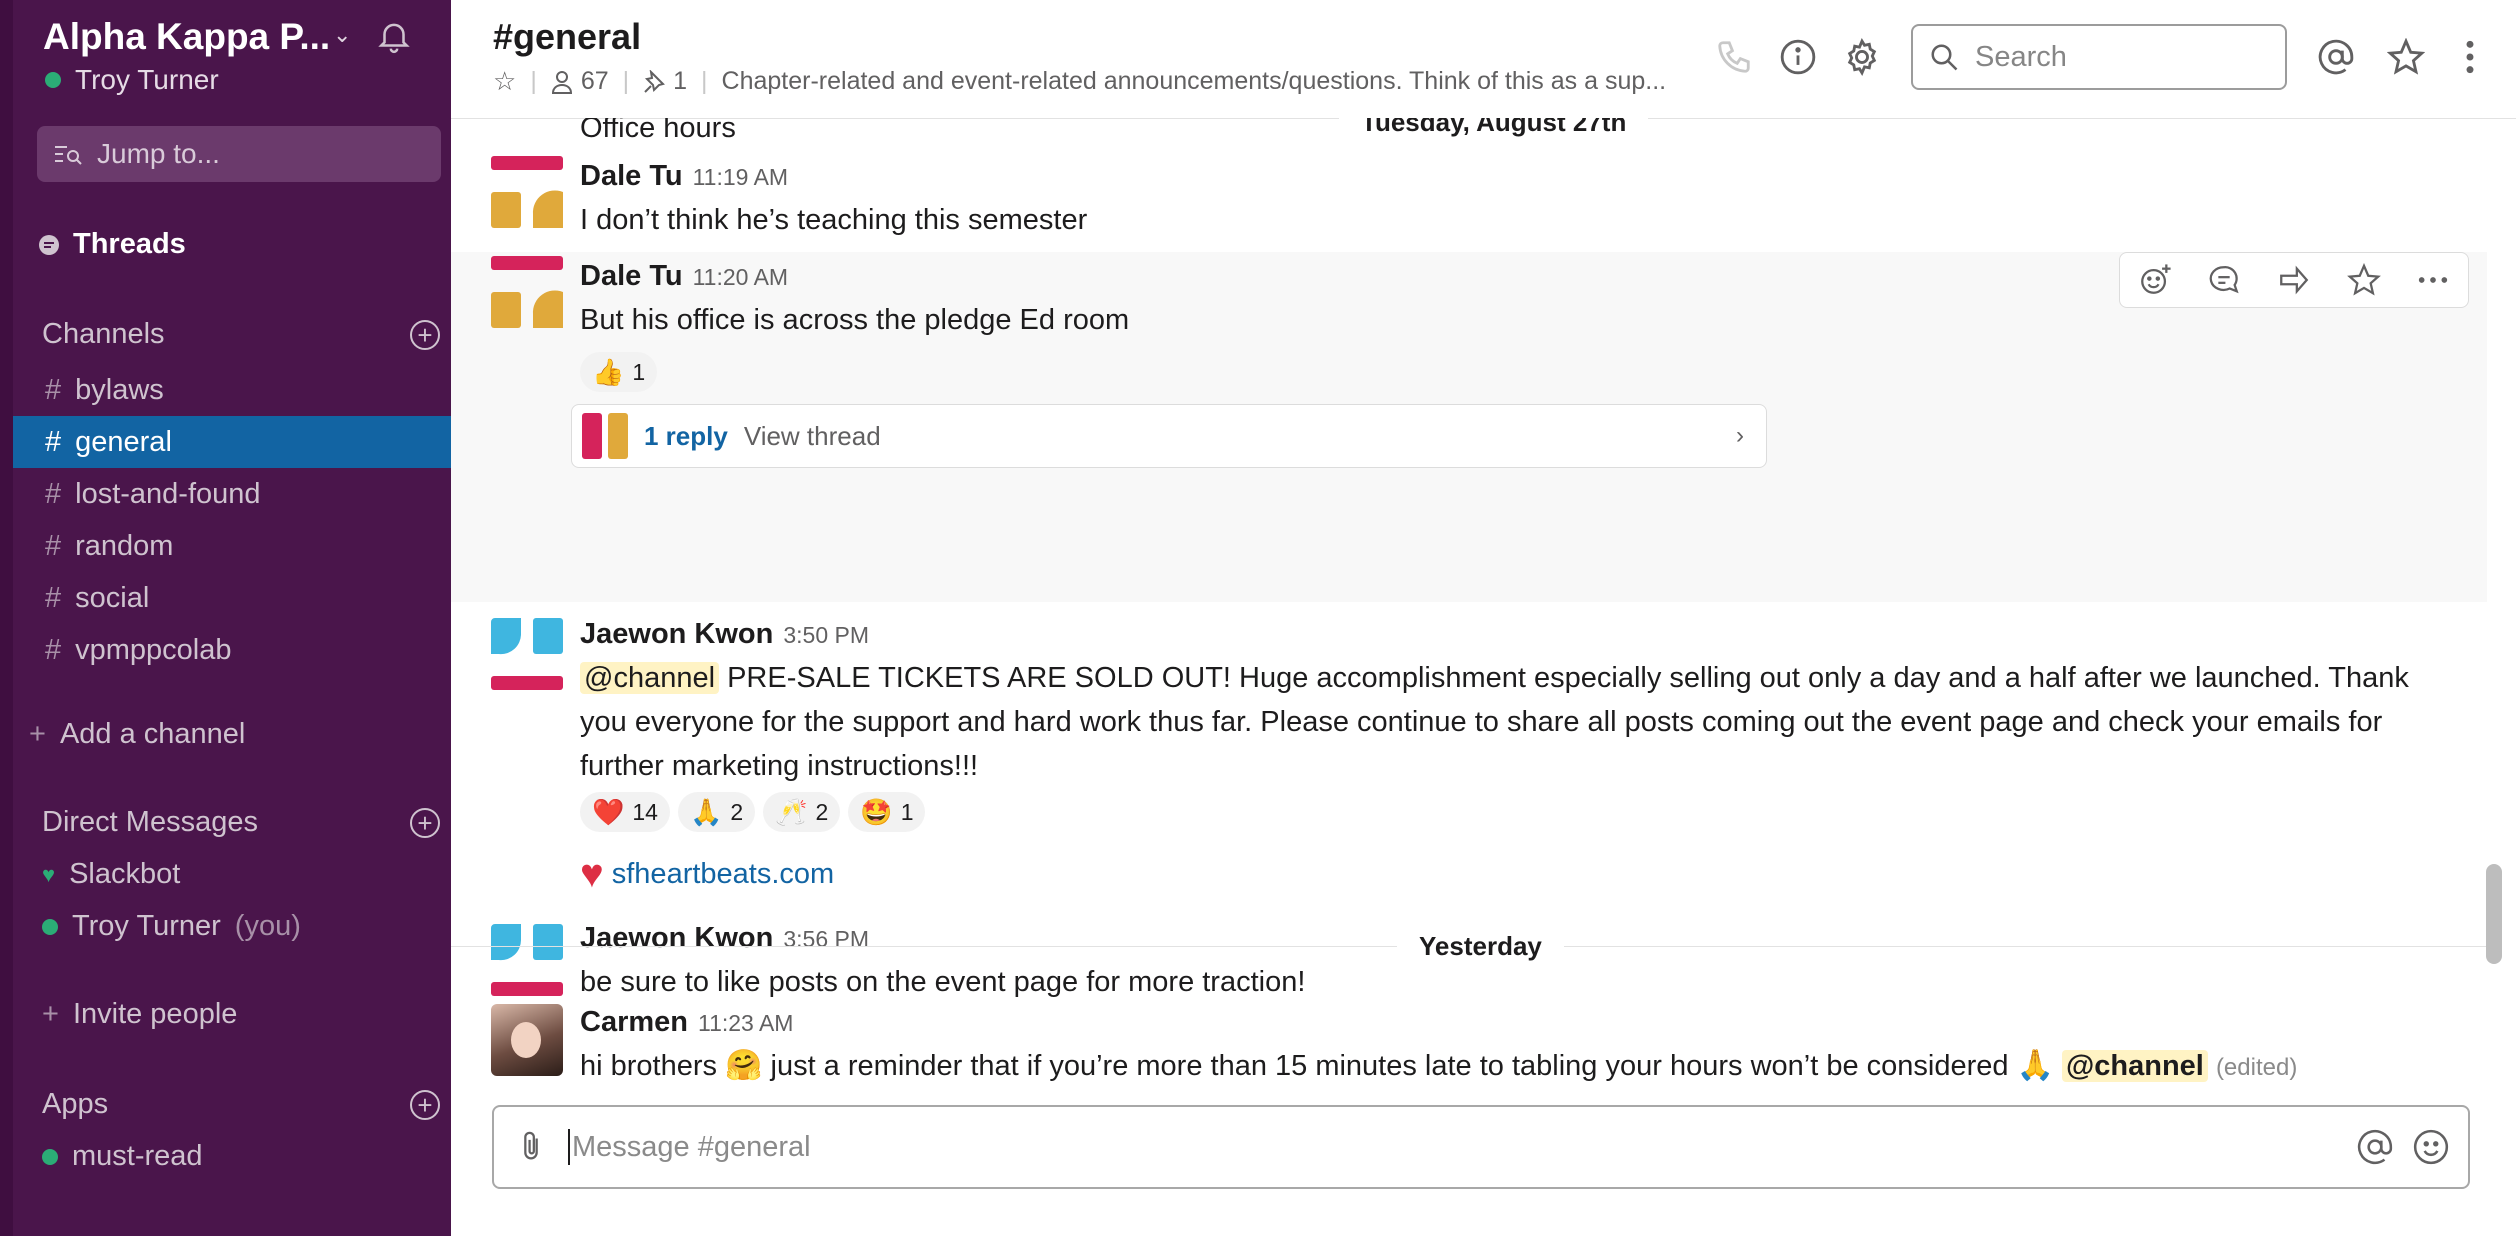 Image resolution: width=2516 pixels, height=1236 pixels. I want to click on sidebar-item-slackbot: ♥ Slackbot, so click(111, 874).